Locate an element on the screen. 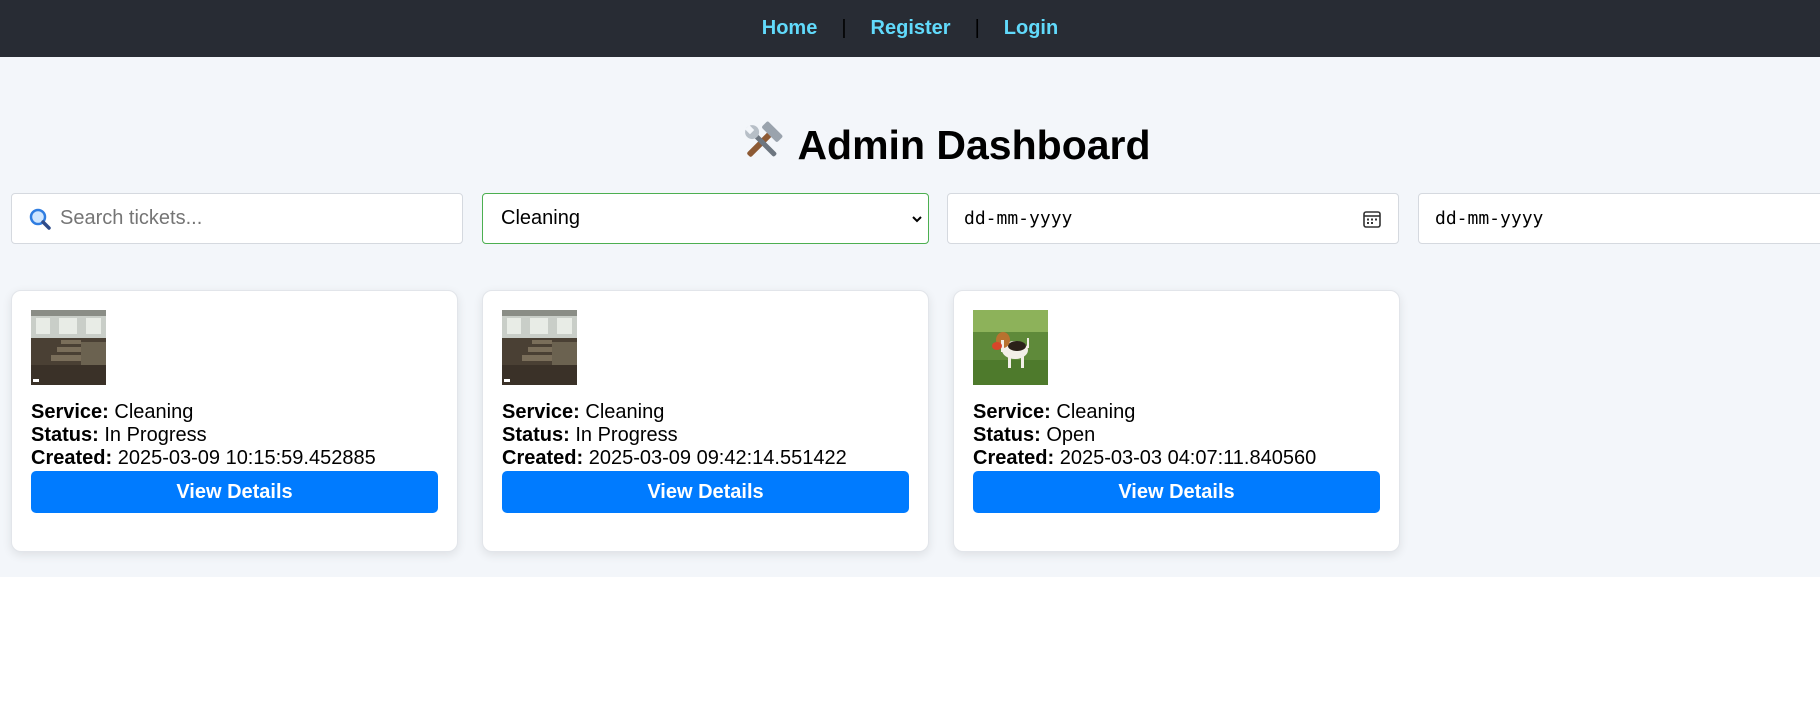 This screenshot has width=1820, height=702. top-navbar: Home | Register | Login is located at coordinates (910, 28).